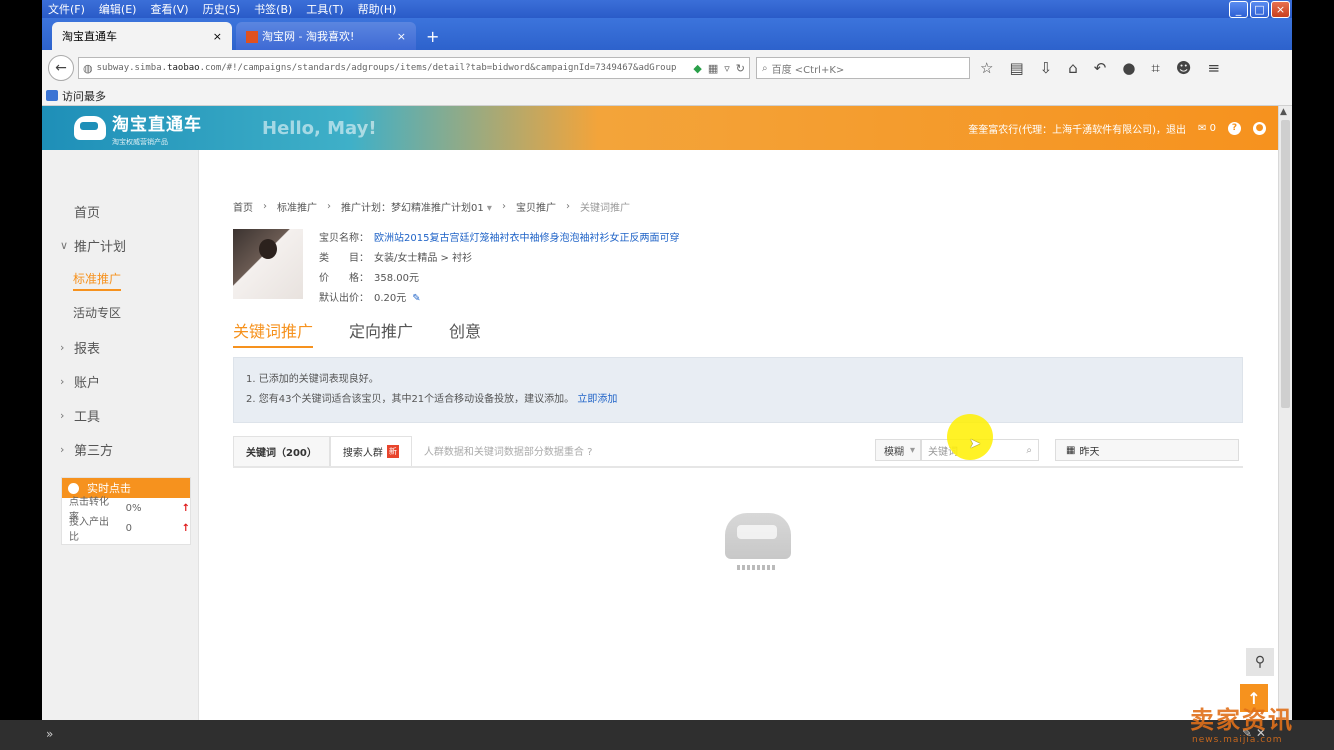  Describe the element at coordinates (344, 278) in the screenshot. I see `price-label: 价 格：` at that location.